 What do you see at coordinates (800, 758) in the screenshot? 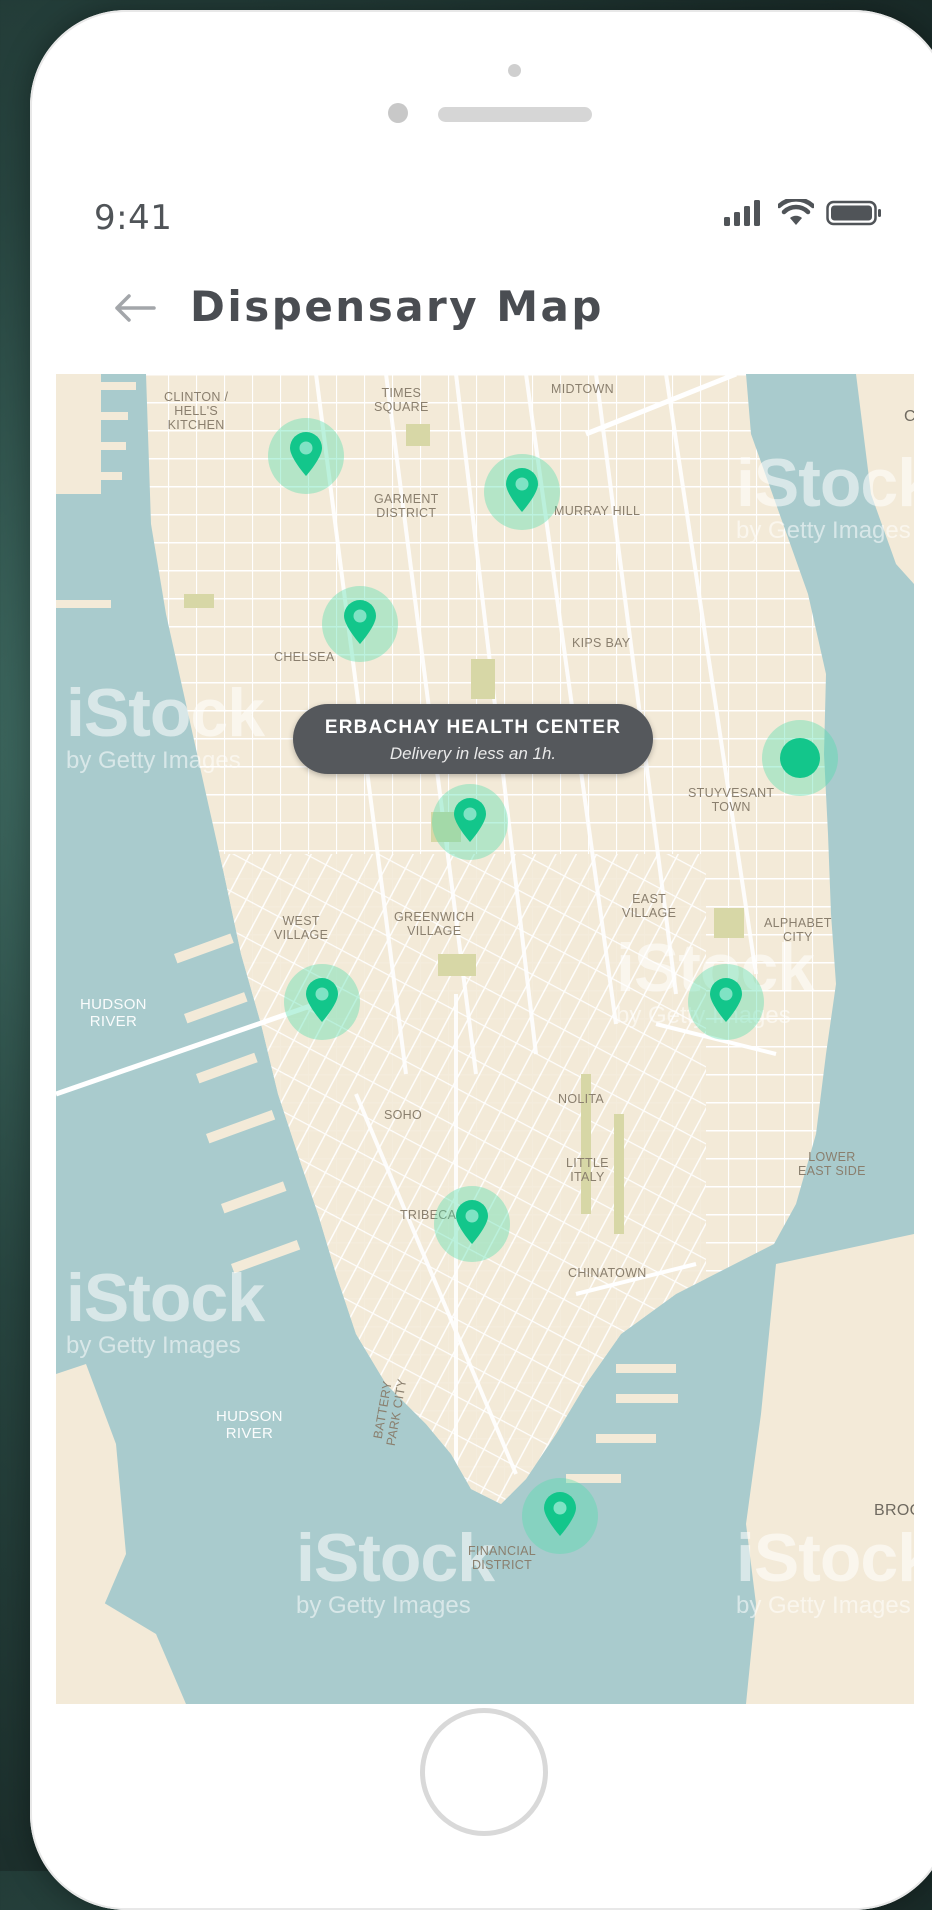
I see `current-location-dot` at bounding box center [800, 758].